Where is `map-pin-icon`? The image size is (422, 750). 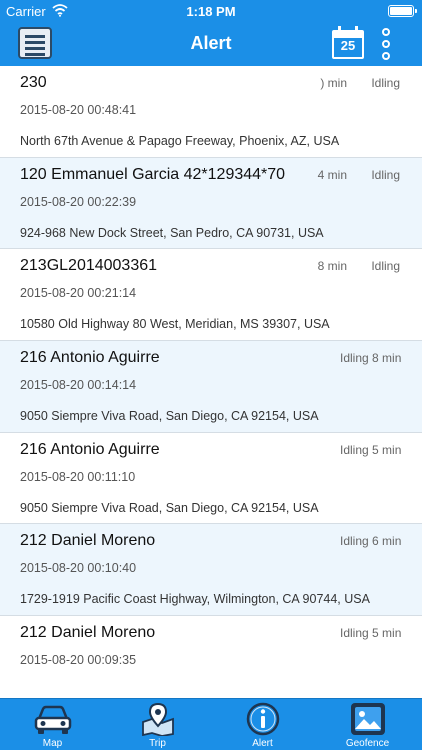
map-pin-icon is located at coordinates (157, 719).